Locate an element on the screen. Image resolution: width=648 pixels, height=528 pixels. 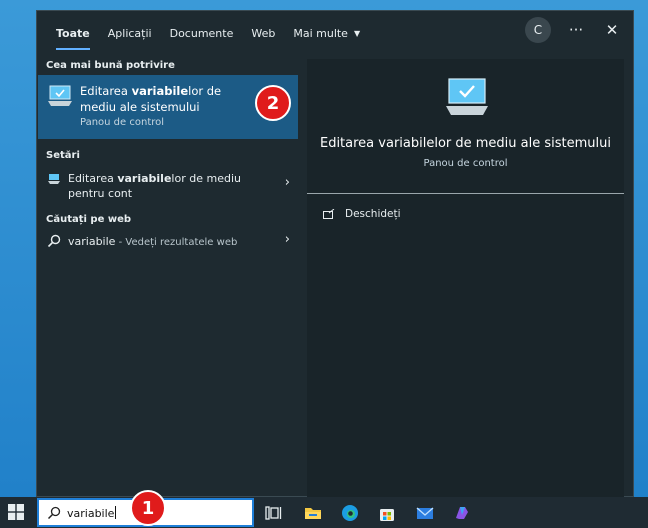
web-search-result: variabile - Vedeți rezultatele web › is located at coordinates (168, 242).